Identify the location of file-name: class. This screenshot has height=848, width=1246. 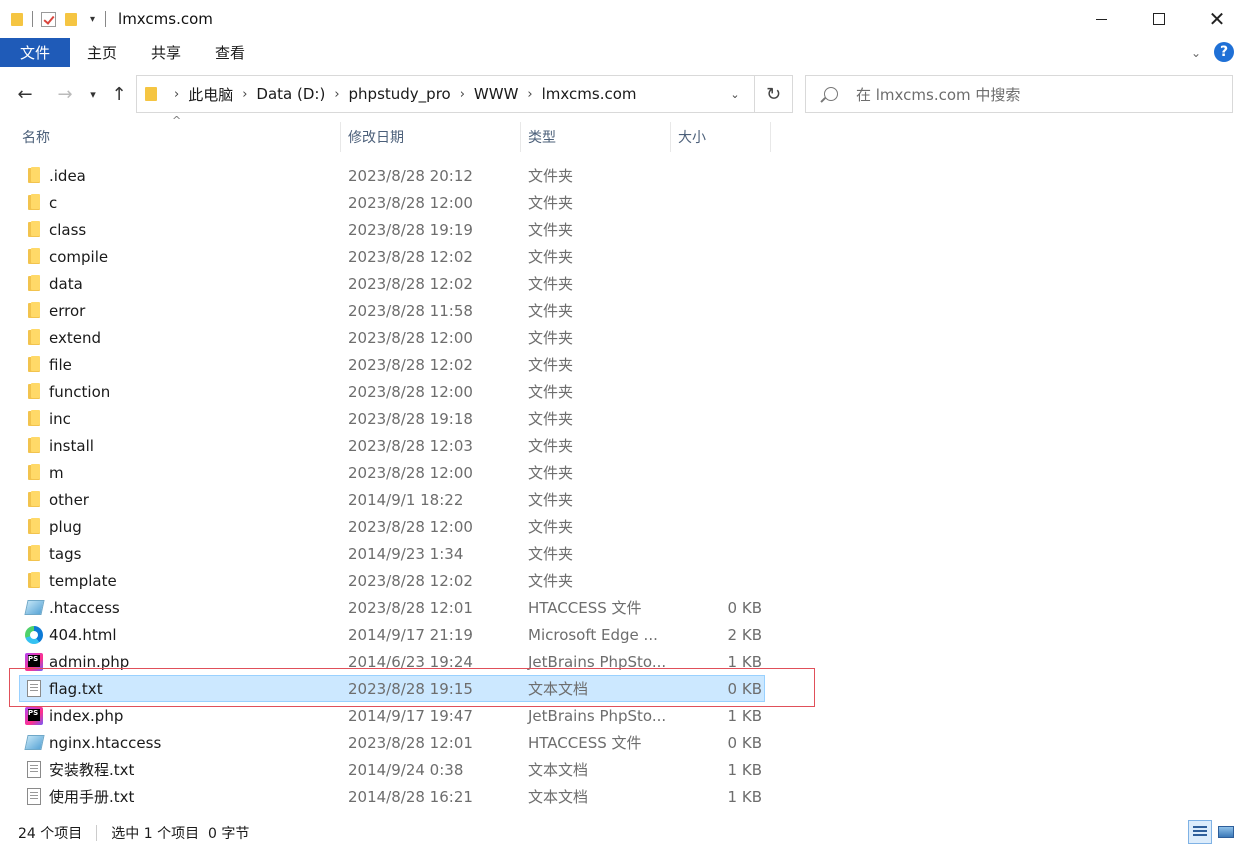
(67, 229).